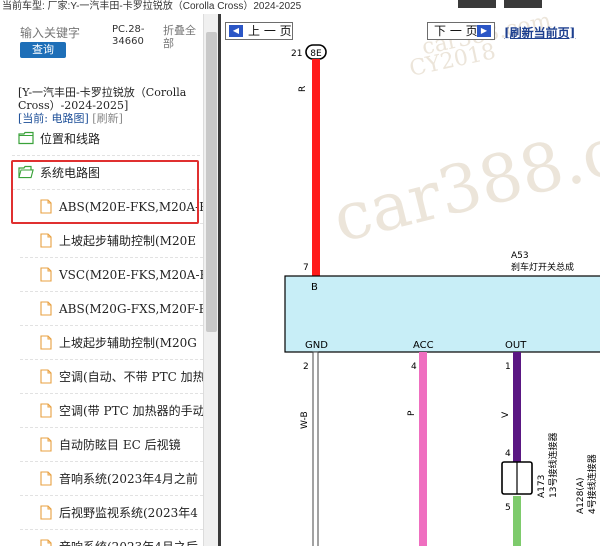 This screenshot has width=600, height=546. Describe the element at coordinates (316, 54) in the screenshot. I see `connector-8e-label: 8E` at that location.